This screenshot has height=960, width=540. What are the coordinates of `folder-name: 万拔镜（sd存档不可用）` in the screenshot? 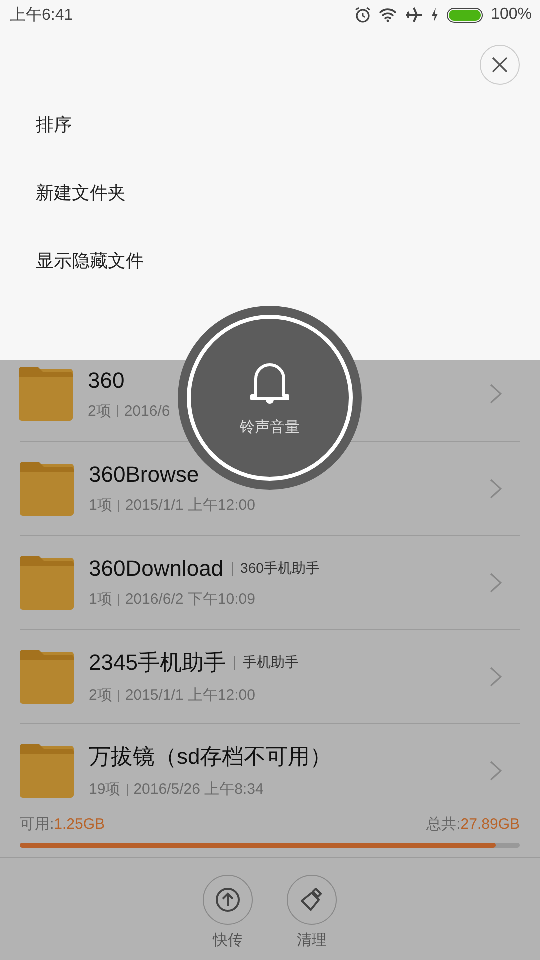 It's located at (210, 757).